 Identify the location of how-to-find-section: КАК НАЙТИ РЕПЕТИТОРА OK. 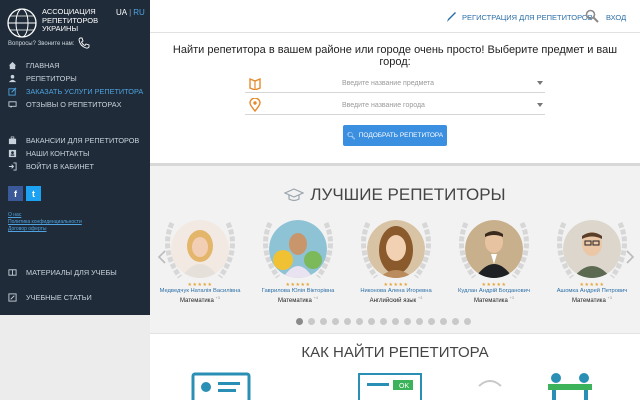
(395, 367).